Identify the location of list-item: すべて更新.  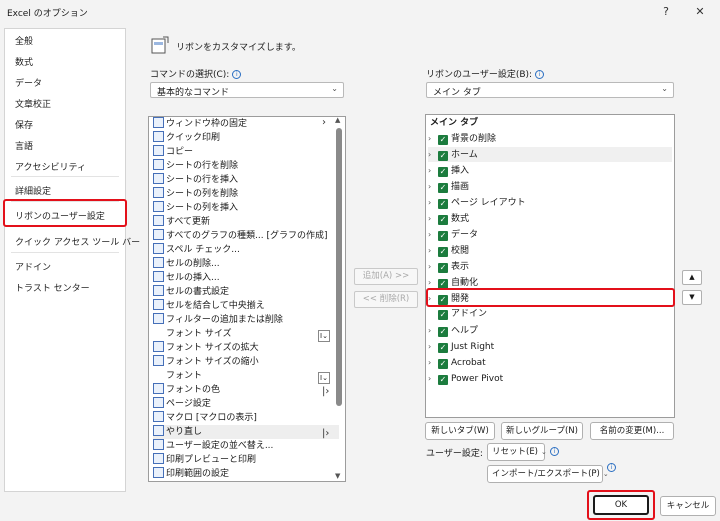
(246, 222).